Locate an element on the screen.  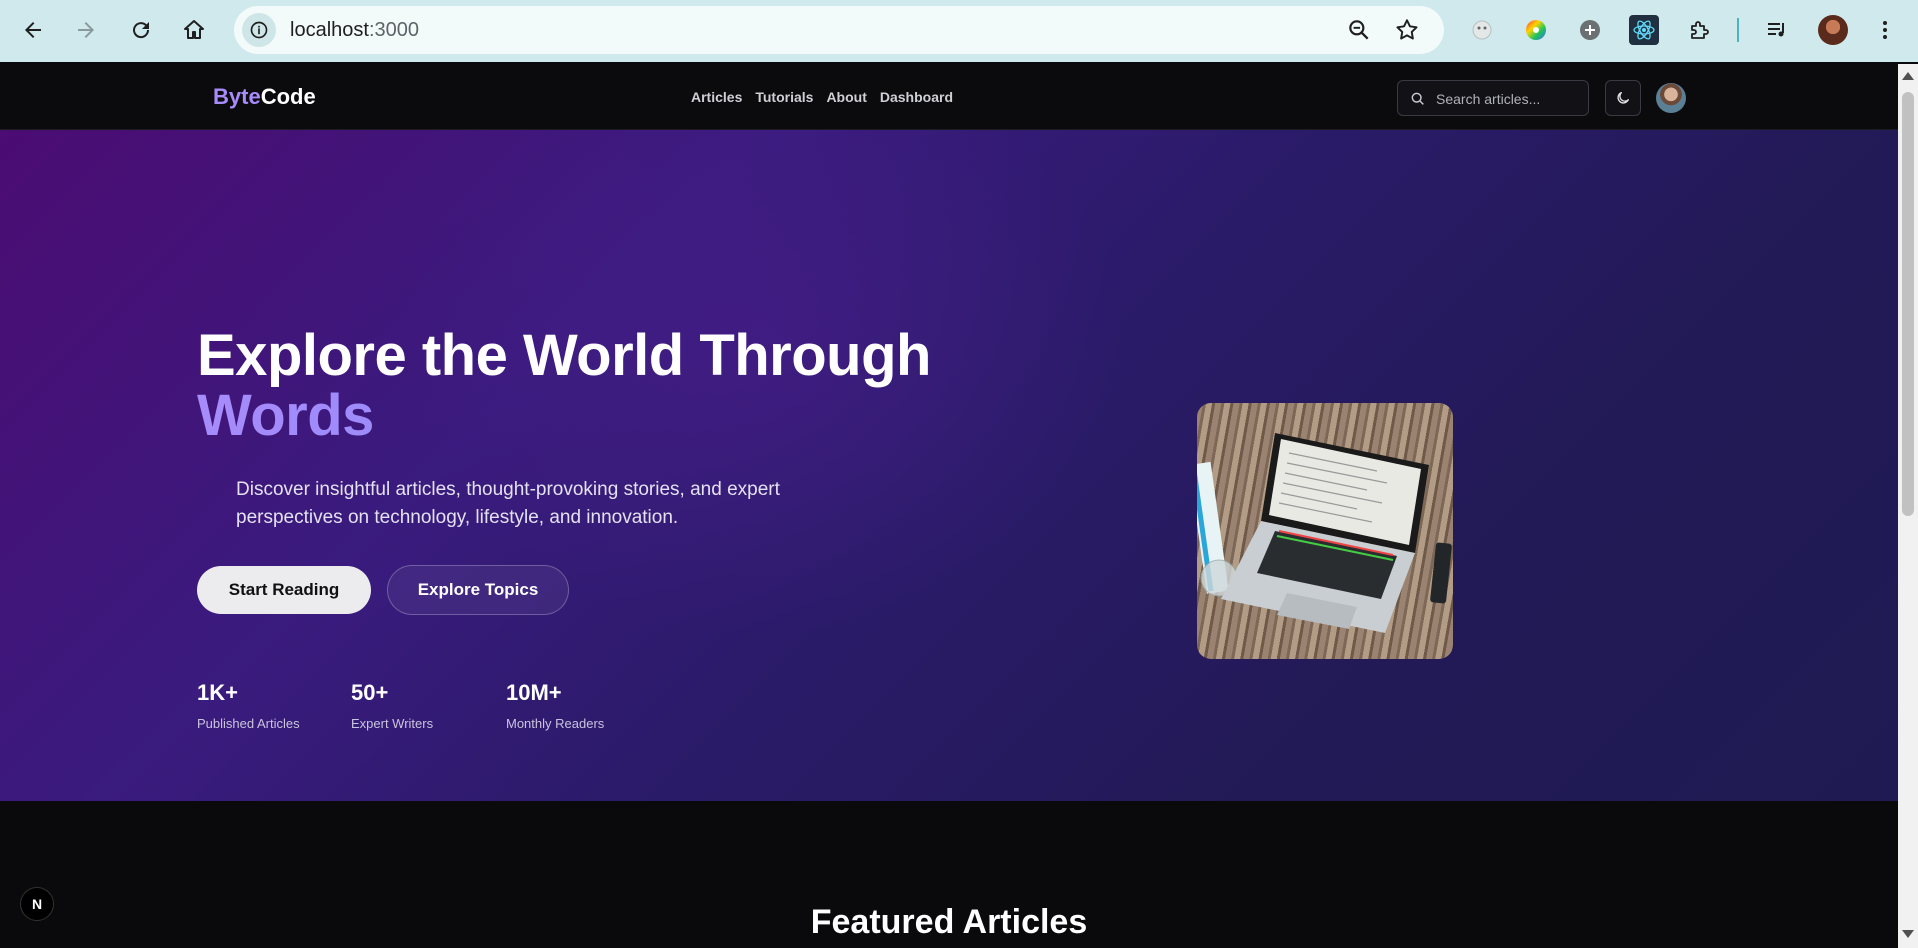
theme-toggle-button is located at coordinates (1623, 98).